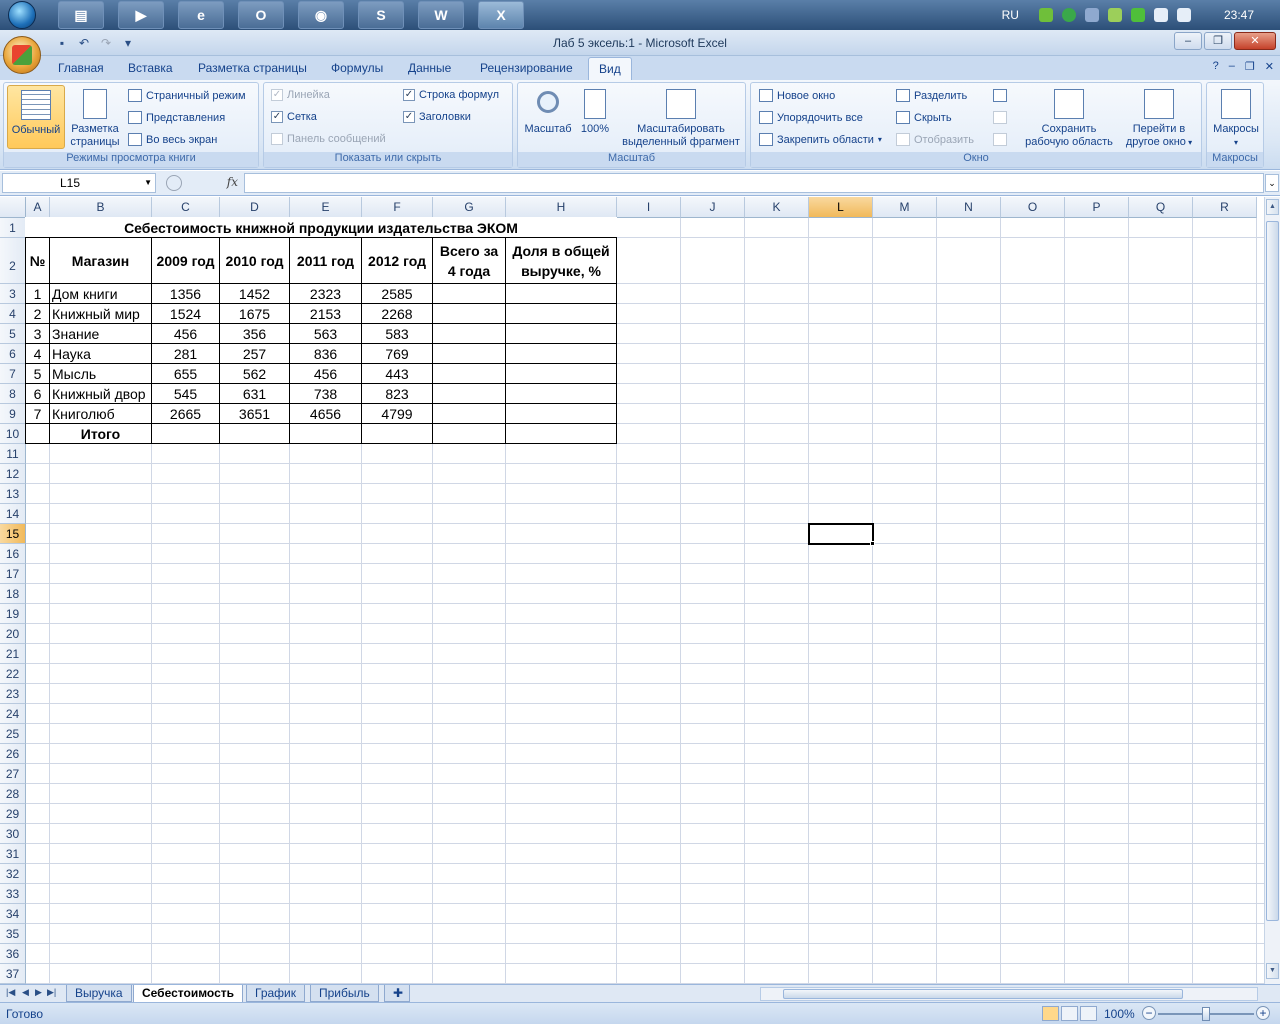 This screenshot has width=1280, height=1024. Describe the element at coordinates (1068, 15) in the screenshot. I see `tray-utorrent-icon` at that location.